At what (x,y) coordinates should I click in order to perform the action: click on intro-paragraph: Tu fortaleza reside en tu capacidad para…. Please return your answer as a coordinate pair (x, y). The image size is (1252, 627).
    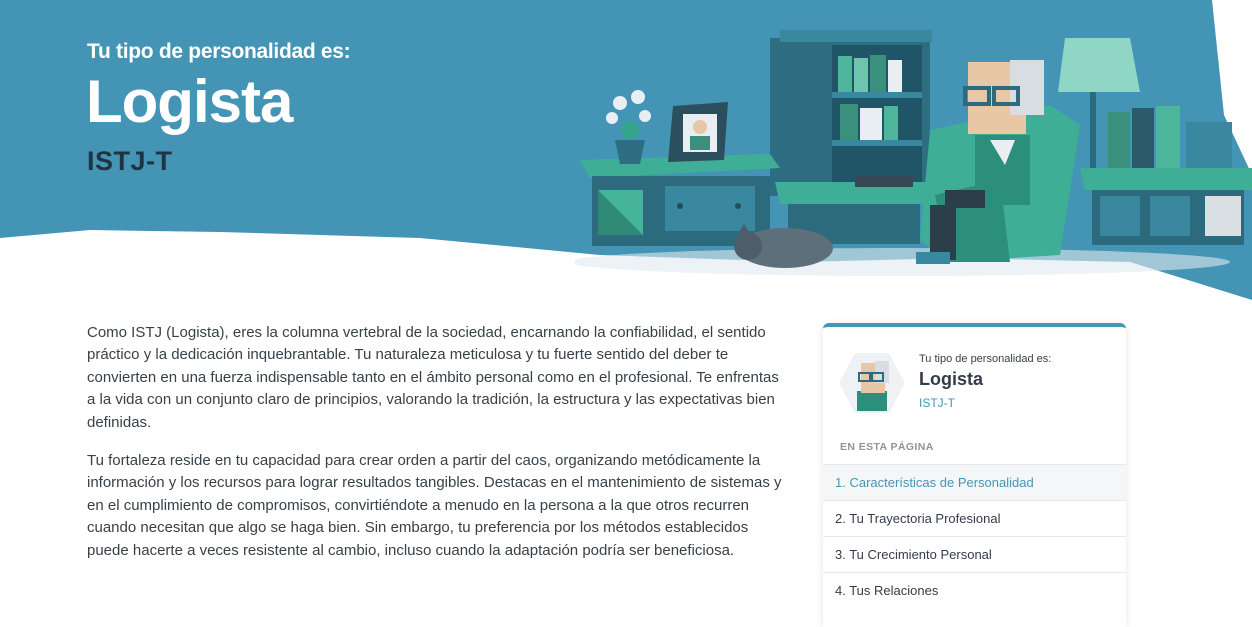
    Looking at the image, I should click on (434, 505).